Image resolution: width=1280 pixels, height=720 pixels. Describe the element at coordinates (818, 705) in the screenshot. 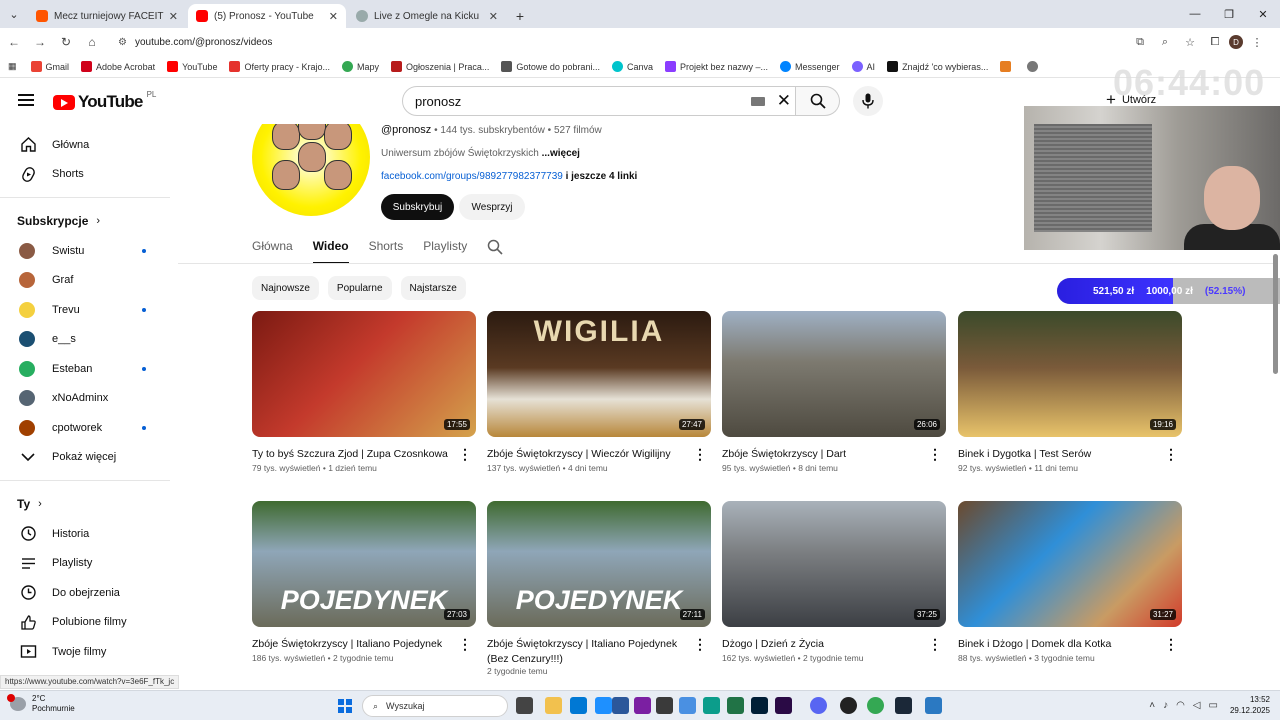

I see `discord-icon` at that location.